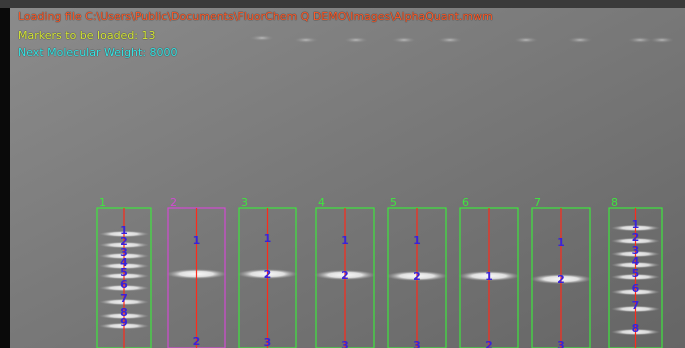  What do you see at coordinates (5, 174) in the screenshot?
I see `gel-left-edge` at bounding box center [5, 174].